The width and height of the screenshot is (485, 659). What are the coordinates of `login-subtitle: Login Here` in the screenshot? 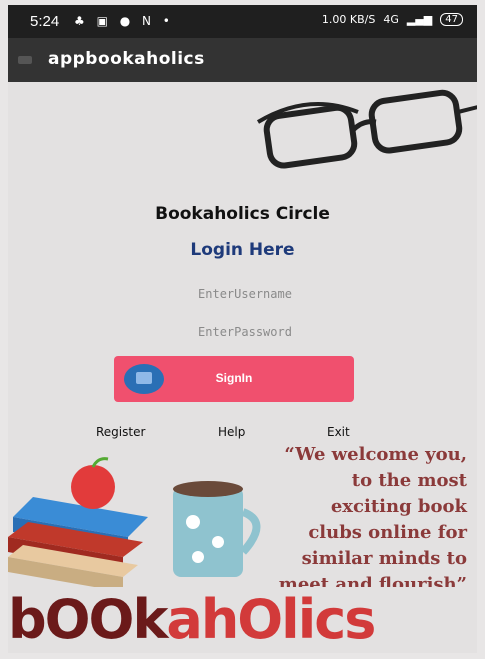 It's located at (242, 250).